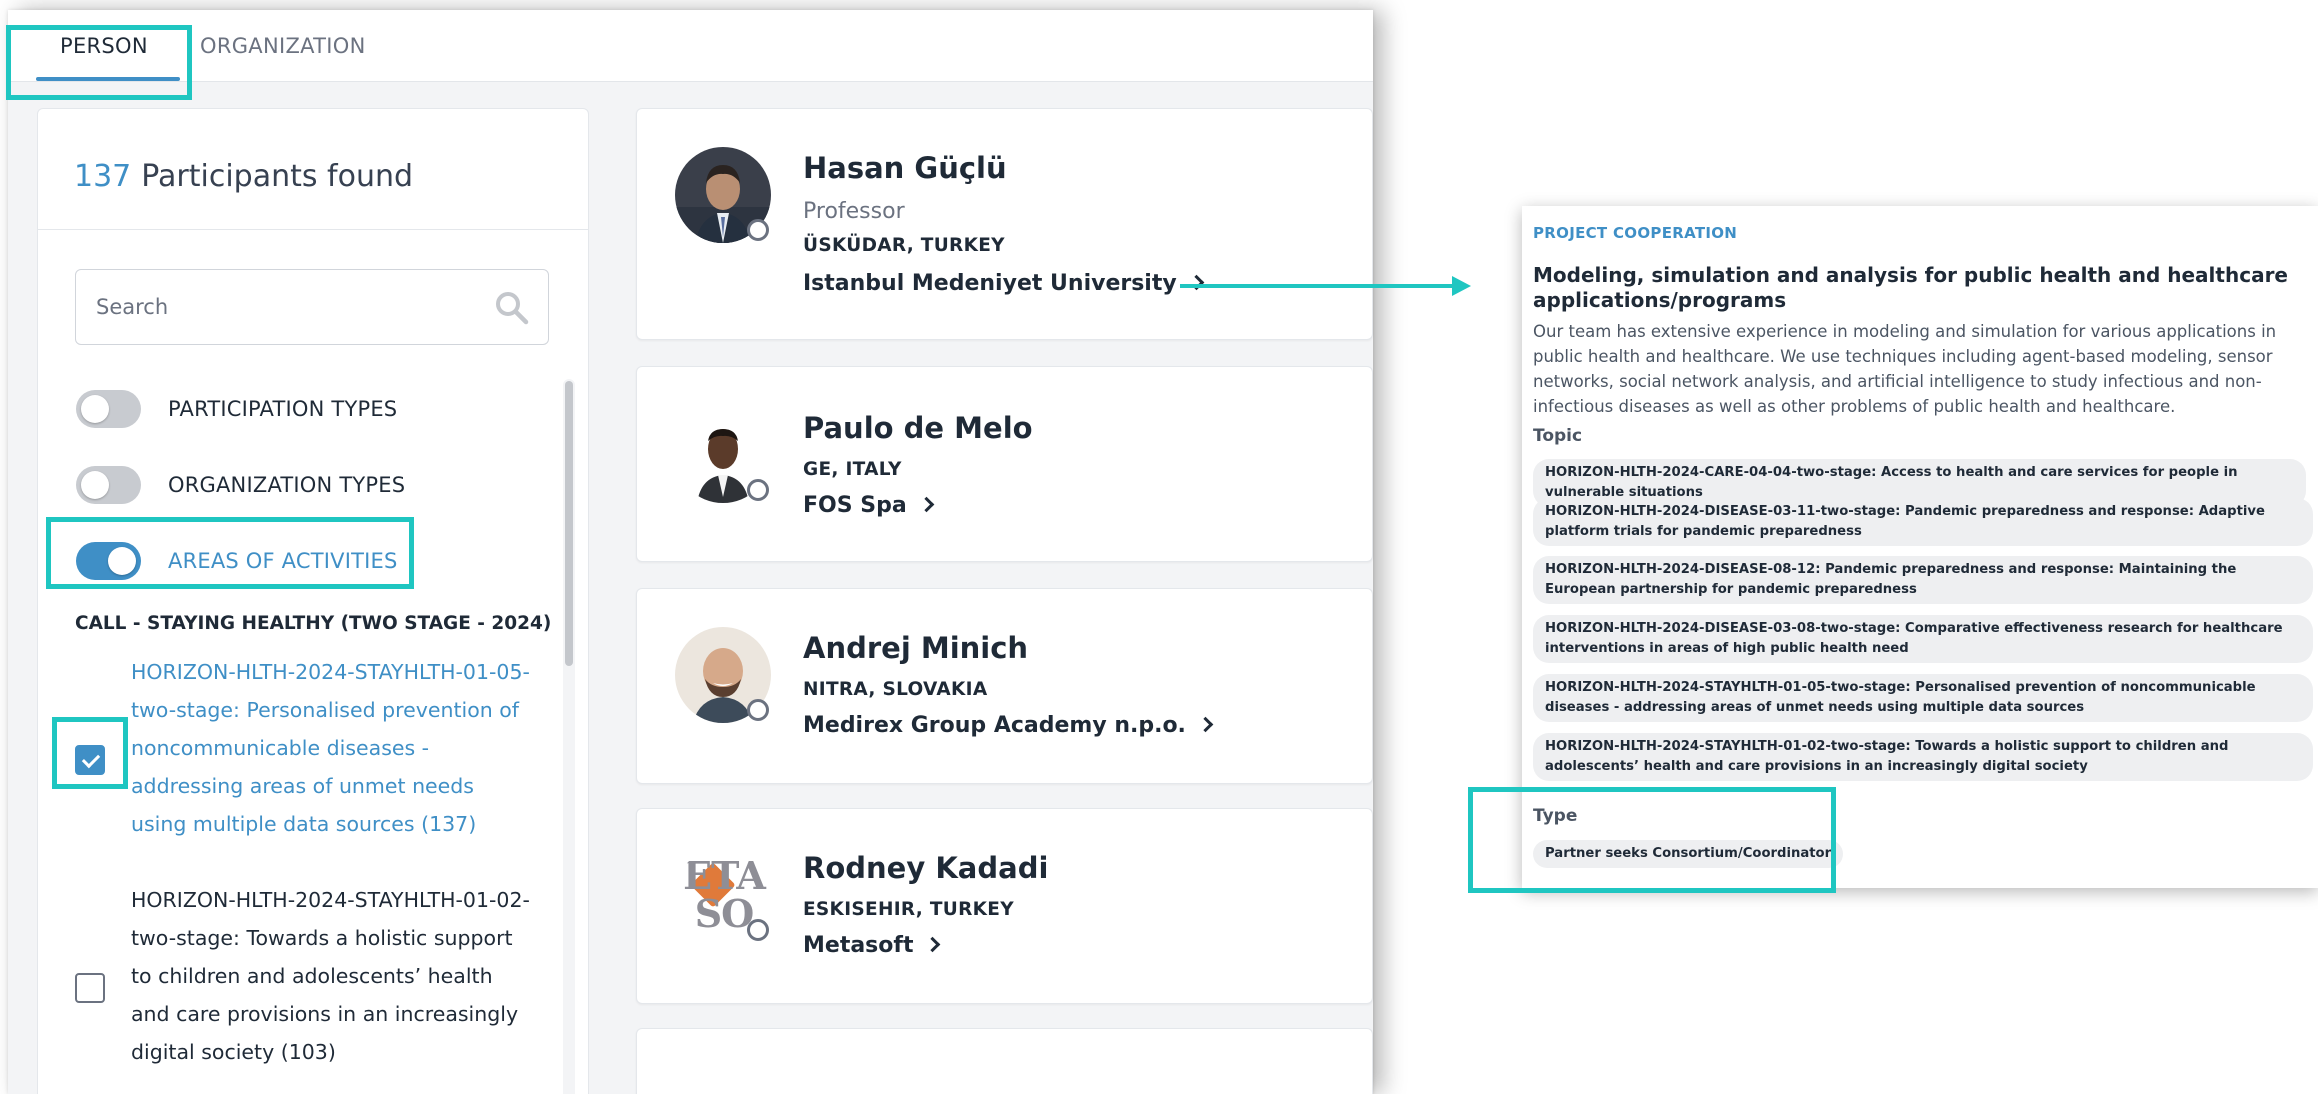  Describe the element at coordinates (108, 79) in the screenshot. I see `active-tab-indicator` at that location.